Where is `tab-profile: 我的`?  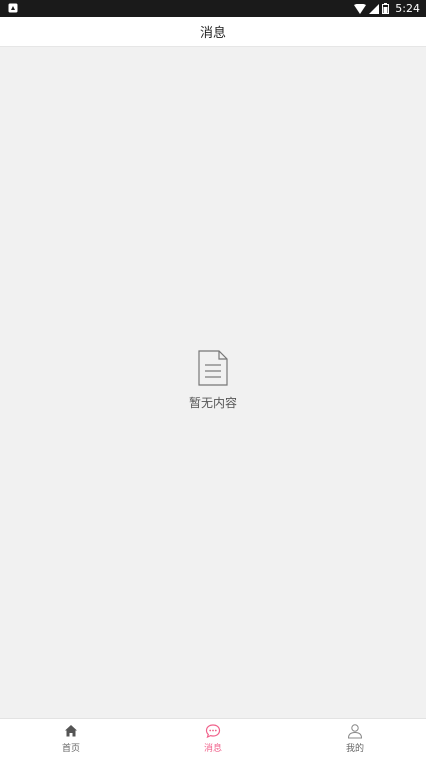
tab-profile: 我的 is located at coordinates (355, 738).